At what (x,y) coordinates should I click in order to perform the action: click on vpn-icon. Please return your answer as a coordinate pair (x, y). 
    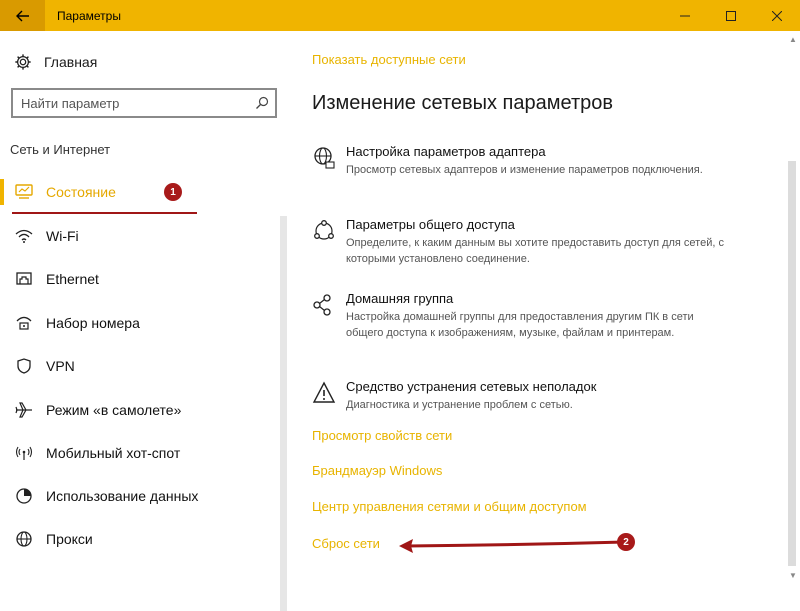
    Looking at the image, I should click on (24, 366).